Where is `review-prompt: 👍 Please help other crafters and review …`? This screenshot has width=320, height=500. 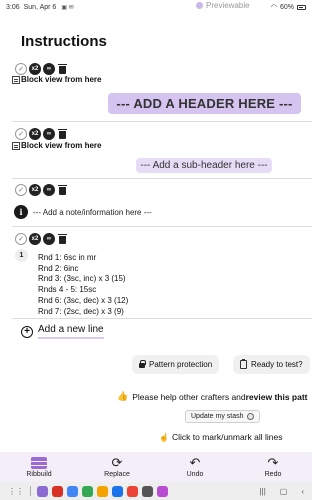
review-prompt: 👍 Please help other crafters and review … is located at coordinates (214, 396).